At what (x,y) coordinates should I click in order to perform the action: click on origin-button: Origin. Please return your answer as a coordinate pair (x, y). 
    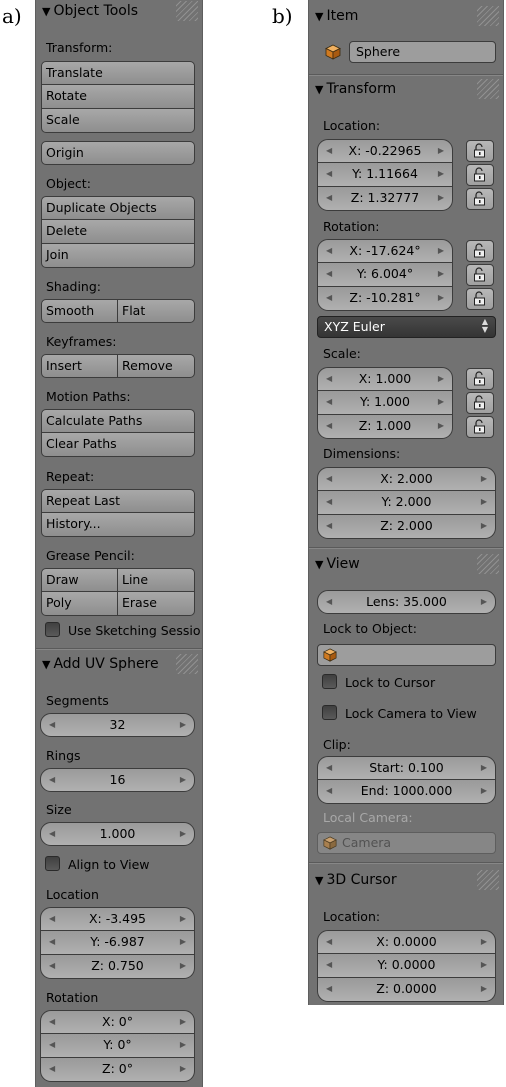
    Looking at the image, I should click on (118, 153).